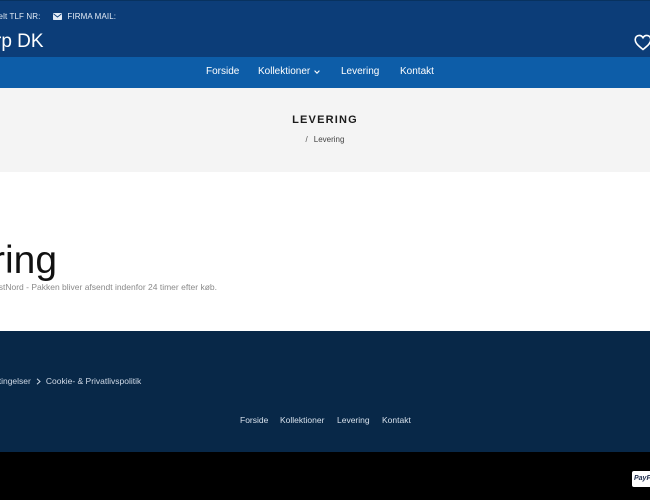  I want to click on bottom-bar: PayPal, so click(325, 476).